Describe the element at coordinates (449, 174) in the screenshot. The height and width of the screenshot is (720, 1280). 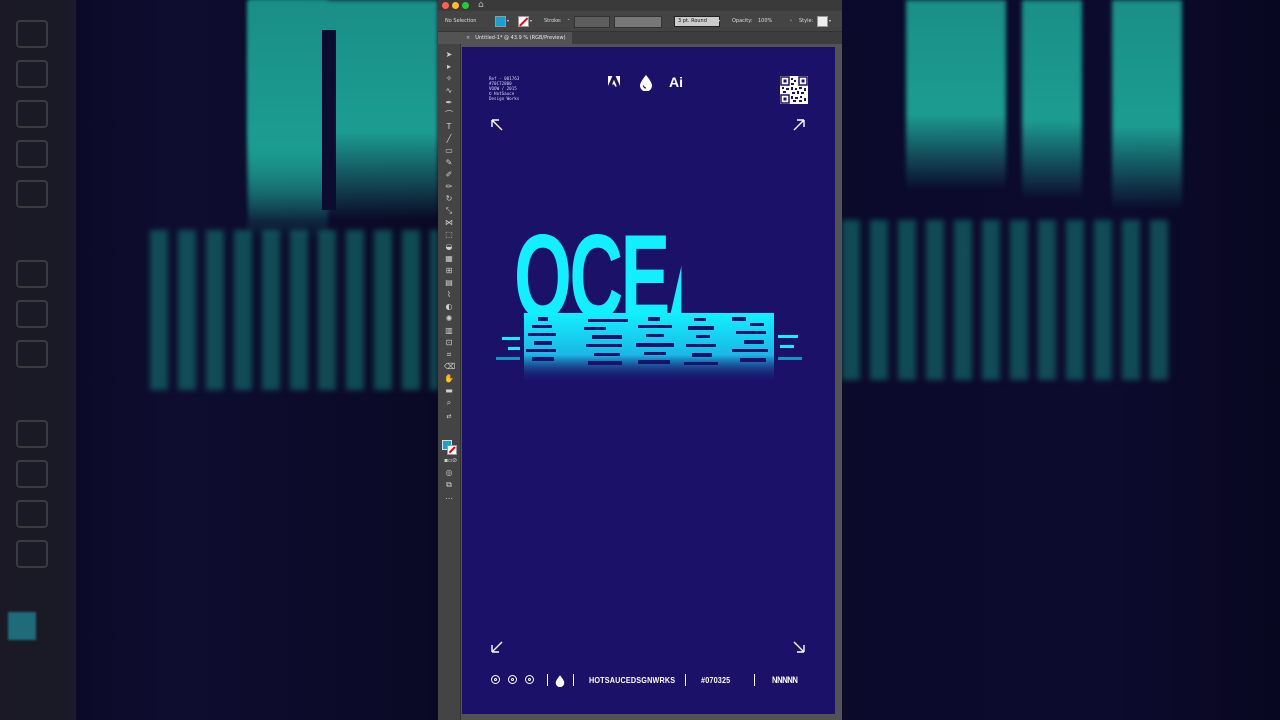
I see `shaper-tool-icon: ✐` at that location.